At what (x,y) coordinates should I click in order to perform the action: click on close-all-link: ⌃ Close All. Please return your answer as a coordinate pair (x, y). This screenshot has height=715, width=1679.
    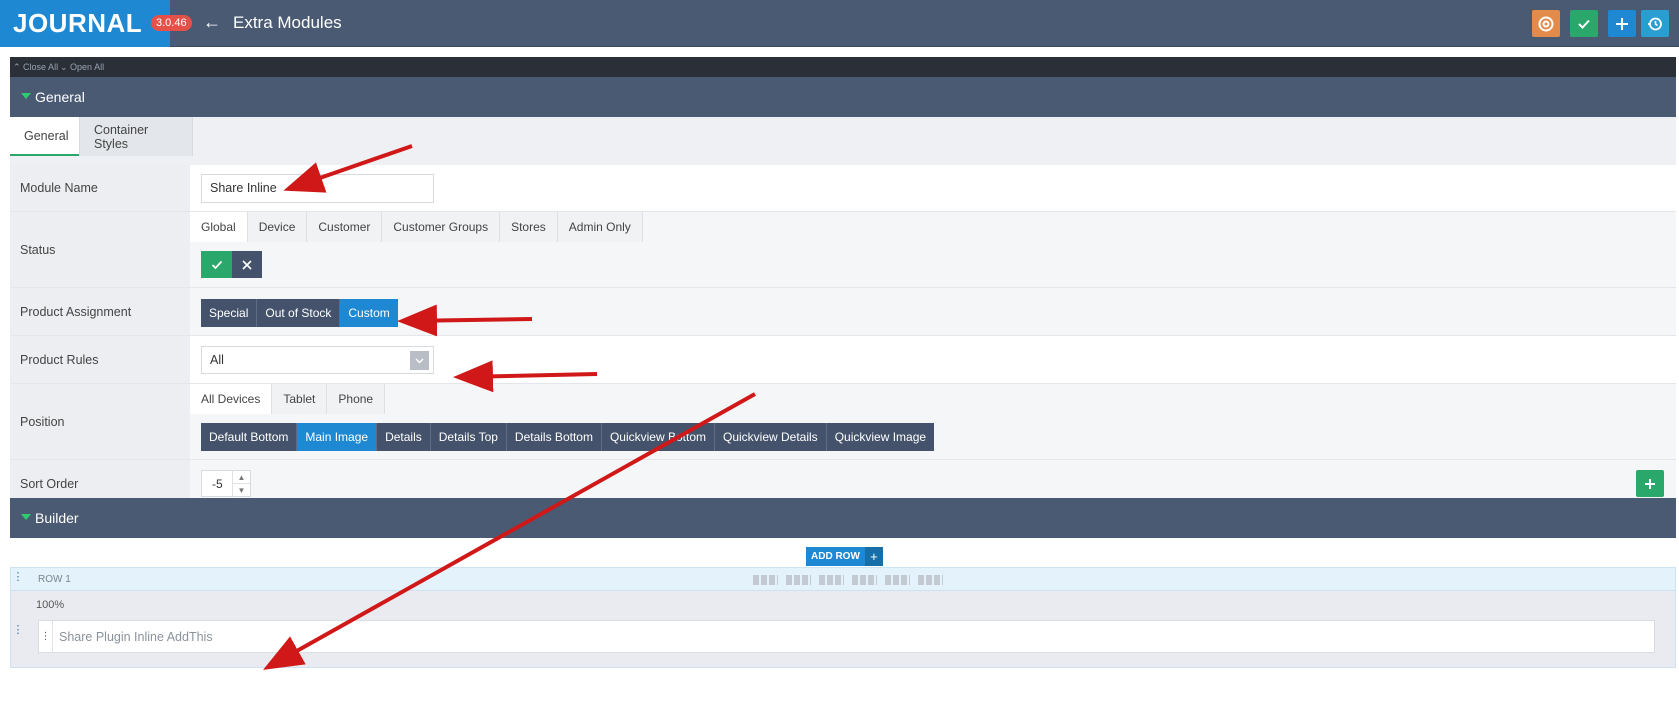
    Looking at the image, I should click on (35, 67).